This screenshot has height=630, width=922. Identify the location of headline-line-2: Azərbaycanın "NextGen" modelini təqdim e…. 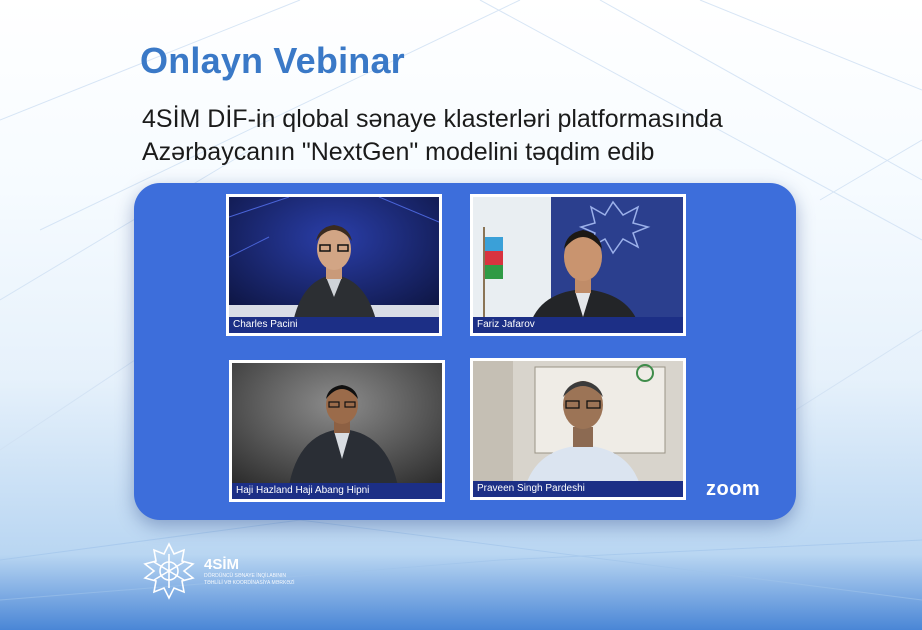
(398, 152).